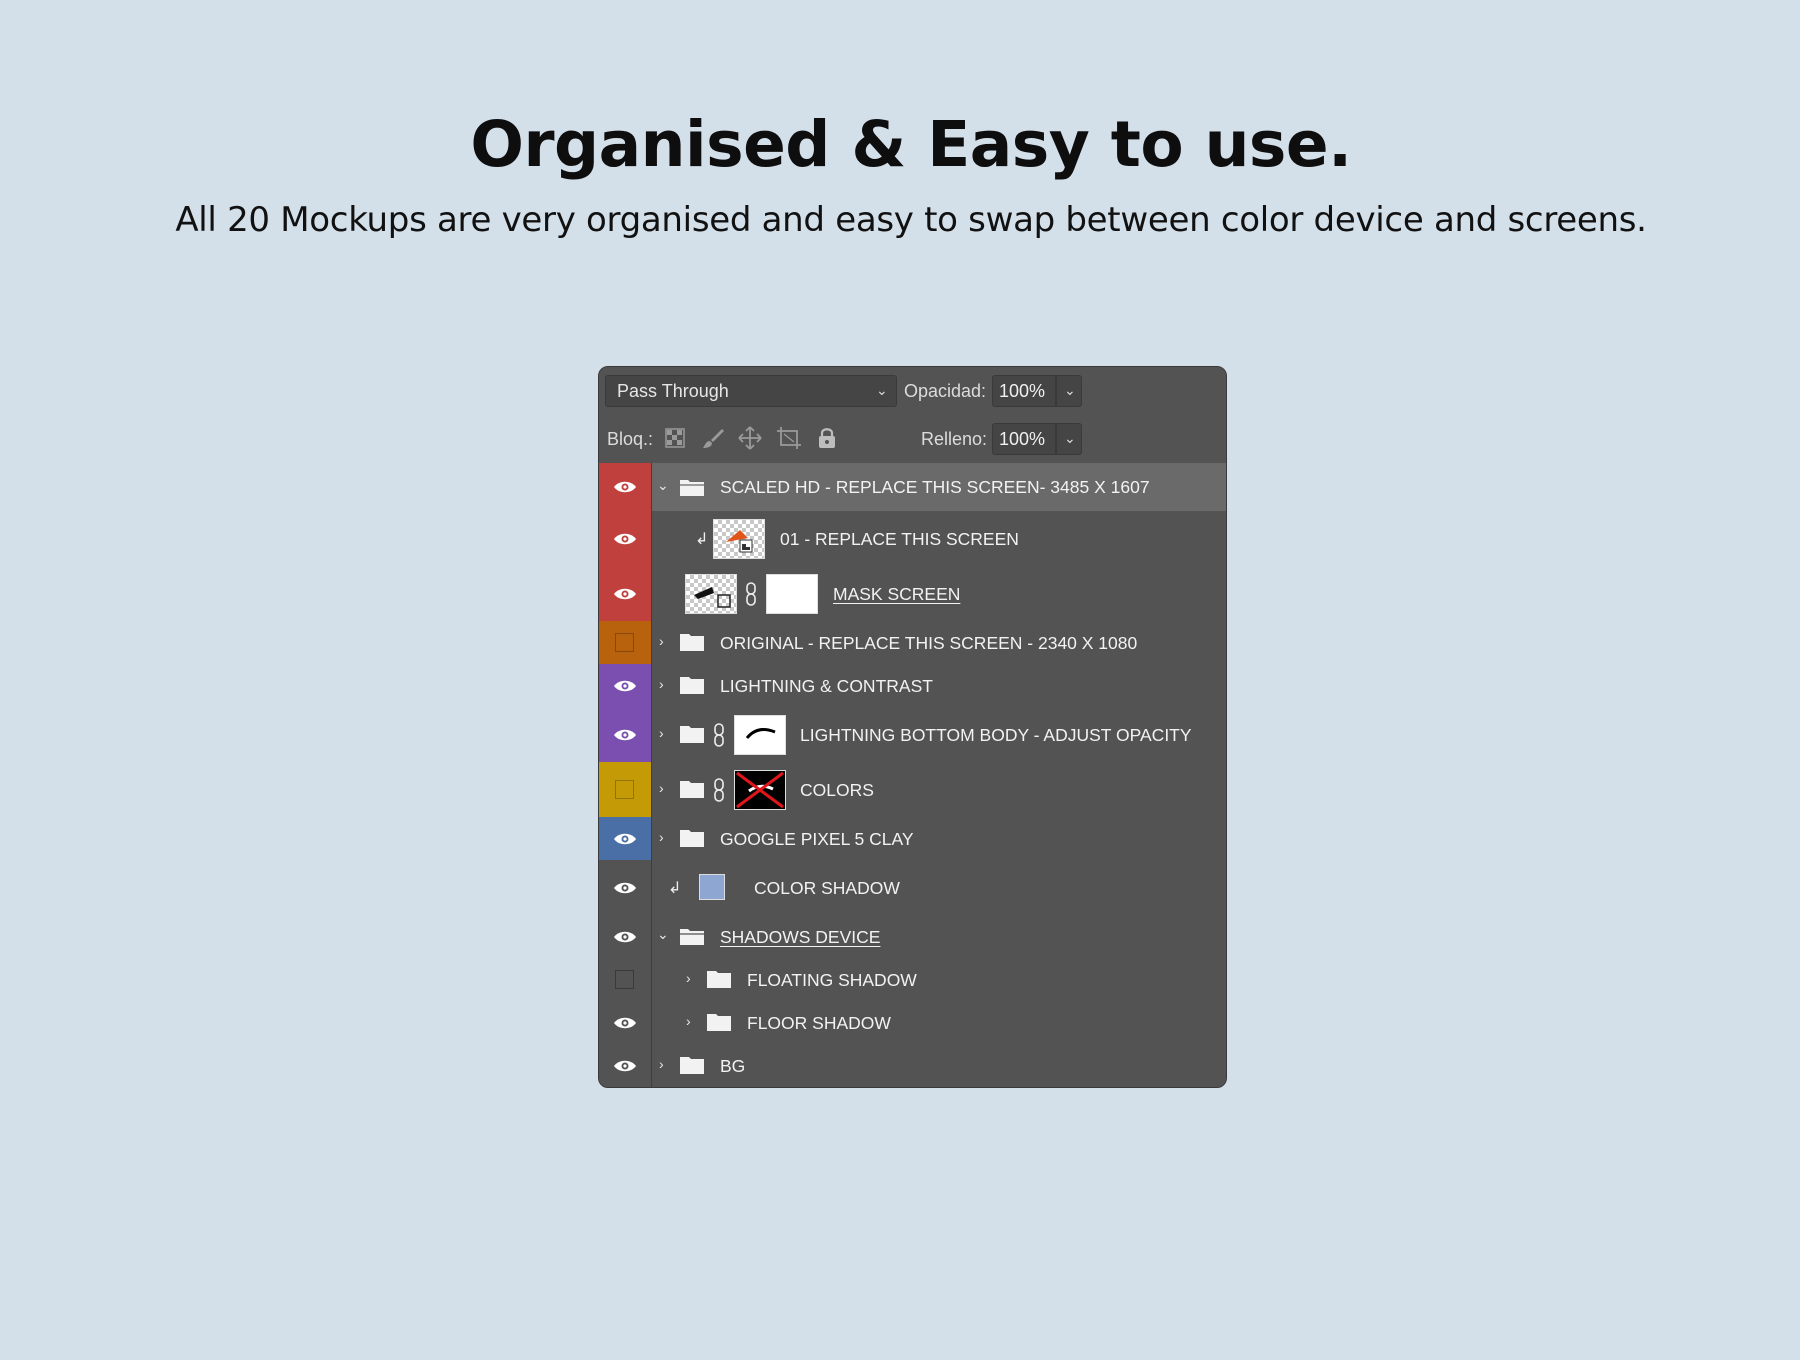 This screenshot has height=1360, width=1800. What do you see at coordinates (713, 438) in the screenshot?
I see `lock-pixels-brush-icon` at bounding box center [713, 438].